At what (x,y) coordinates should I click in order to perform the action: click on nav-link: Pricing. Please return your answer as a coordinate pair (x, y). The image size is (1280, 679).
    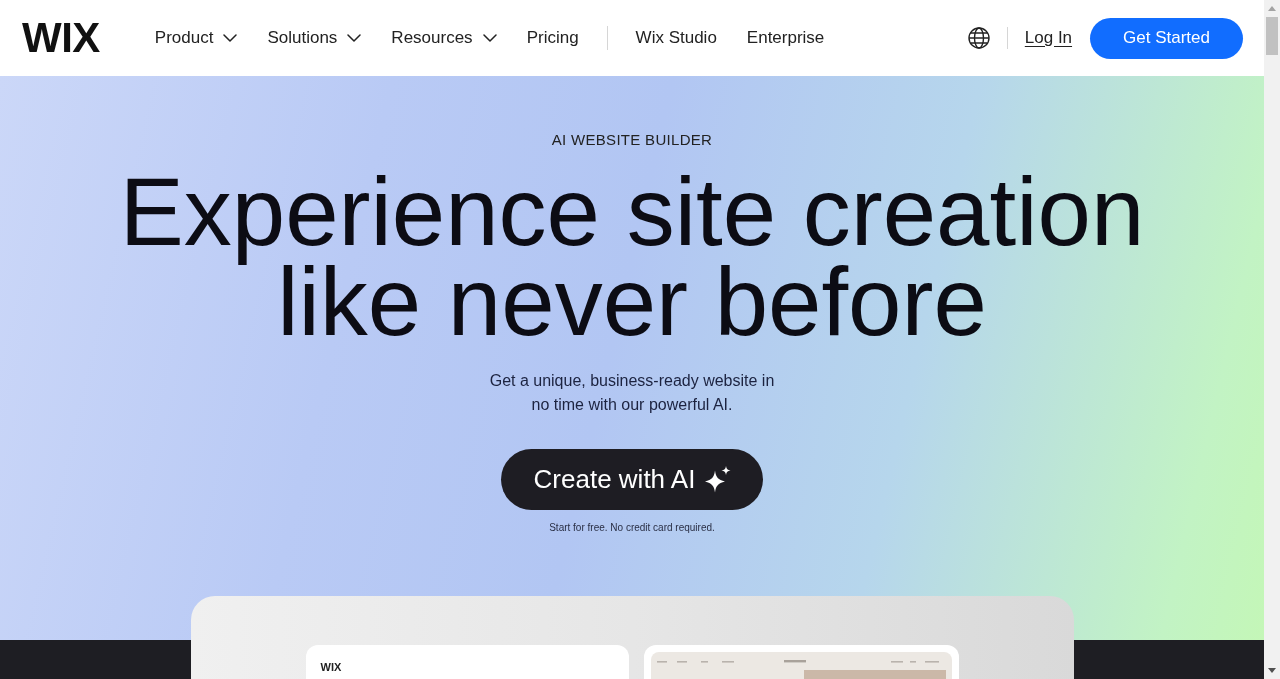
    Looking at the image, I should click on (552, 38).